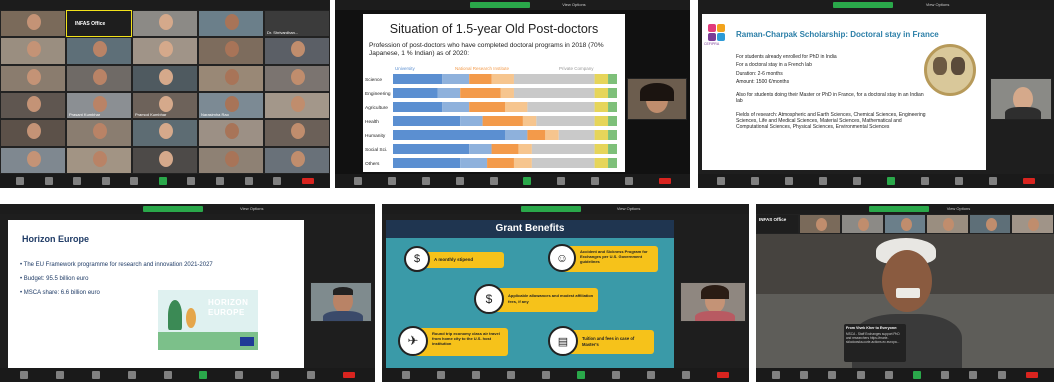  I want to click on mute-icon, so click(20, 181).